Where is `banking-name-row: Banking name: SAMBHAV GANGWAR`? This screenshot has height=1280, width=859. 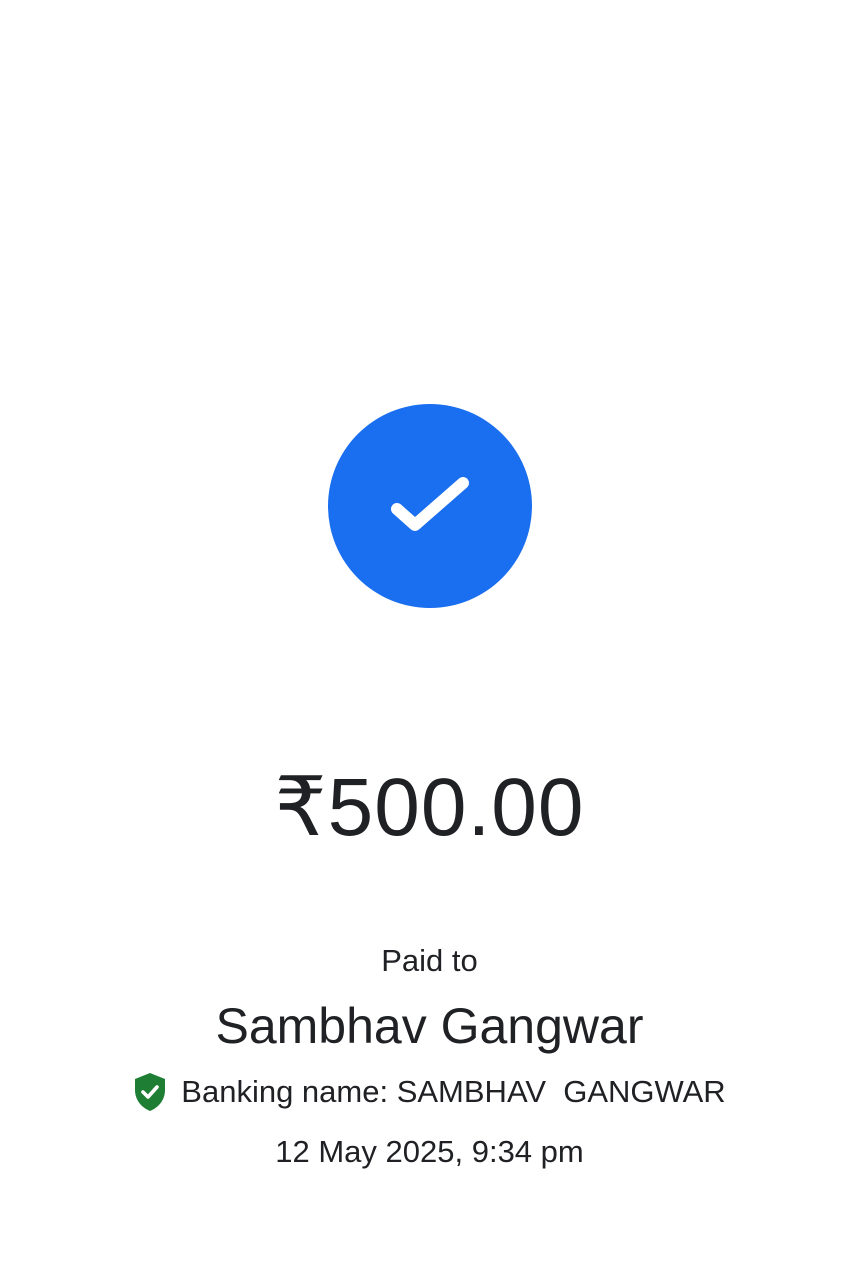 banking-name-row: Banking name: SAMBHAV GANGWAR is located at coordinates (429, 1092).